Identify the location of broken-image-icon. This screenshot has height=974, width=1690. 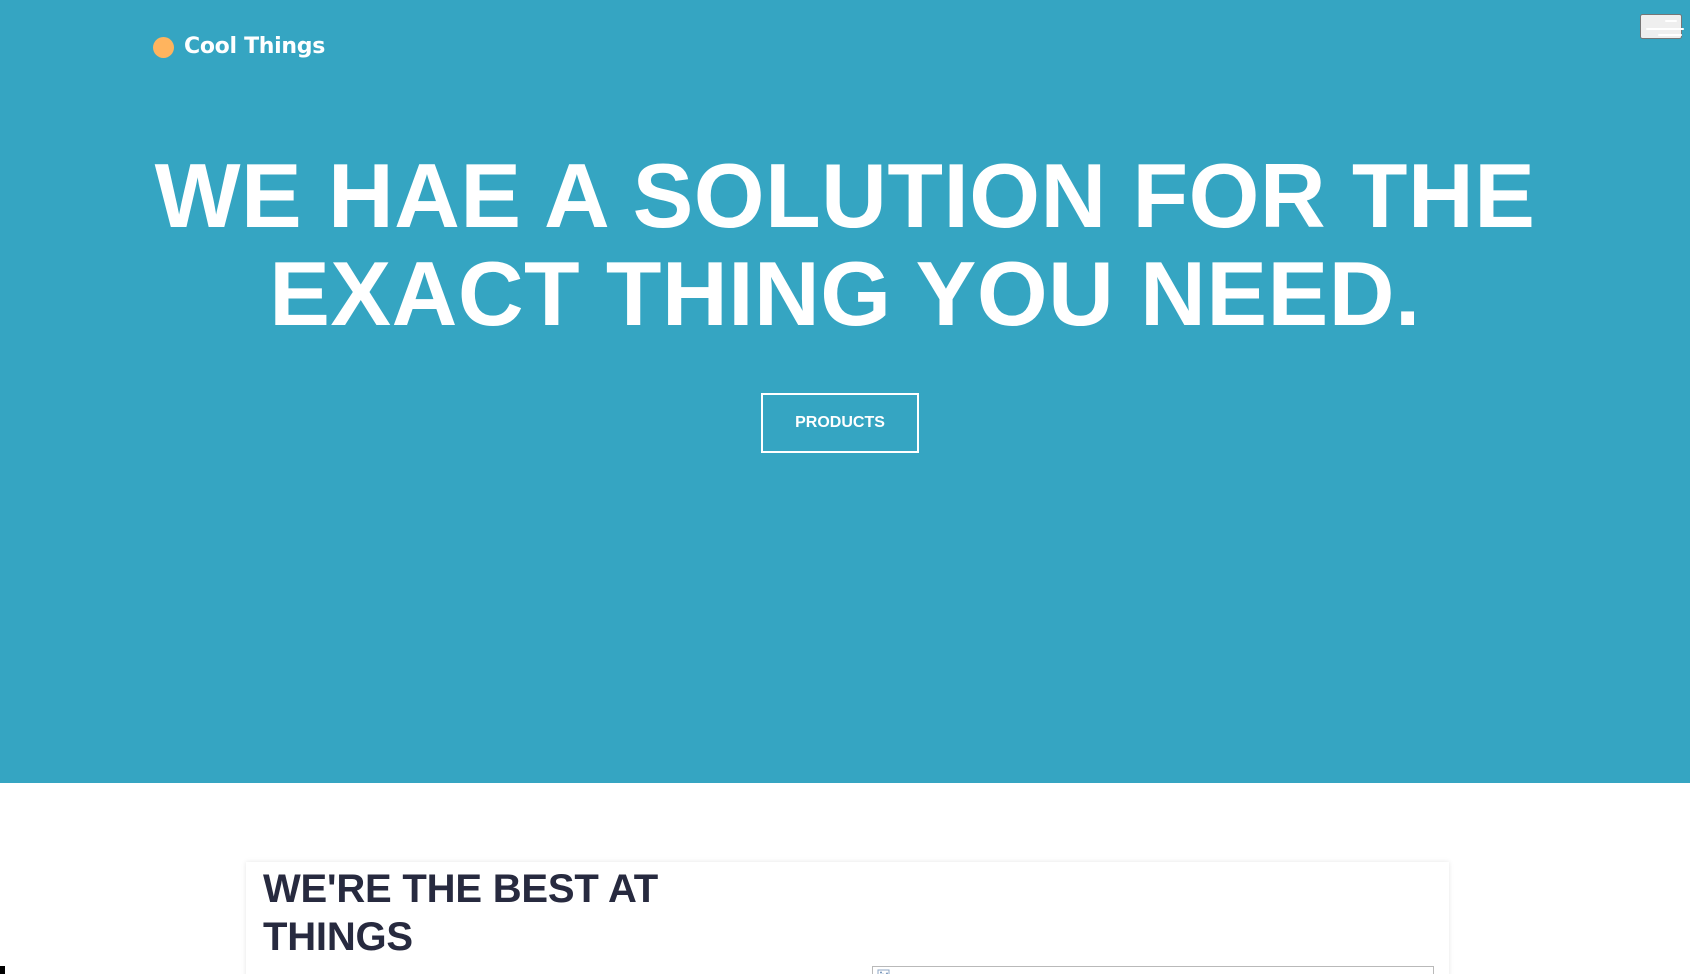
(883, 971).